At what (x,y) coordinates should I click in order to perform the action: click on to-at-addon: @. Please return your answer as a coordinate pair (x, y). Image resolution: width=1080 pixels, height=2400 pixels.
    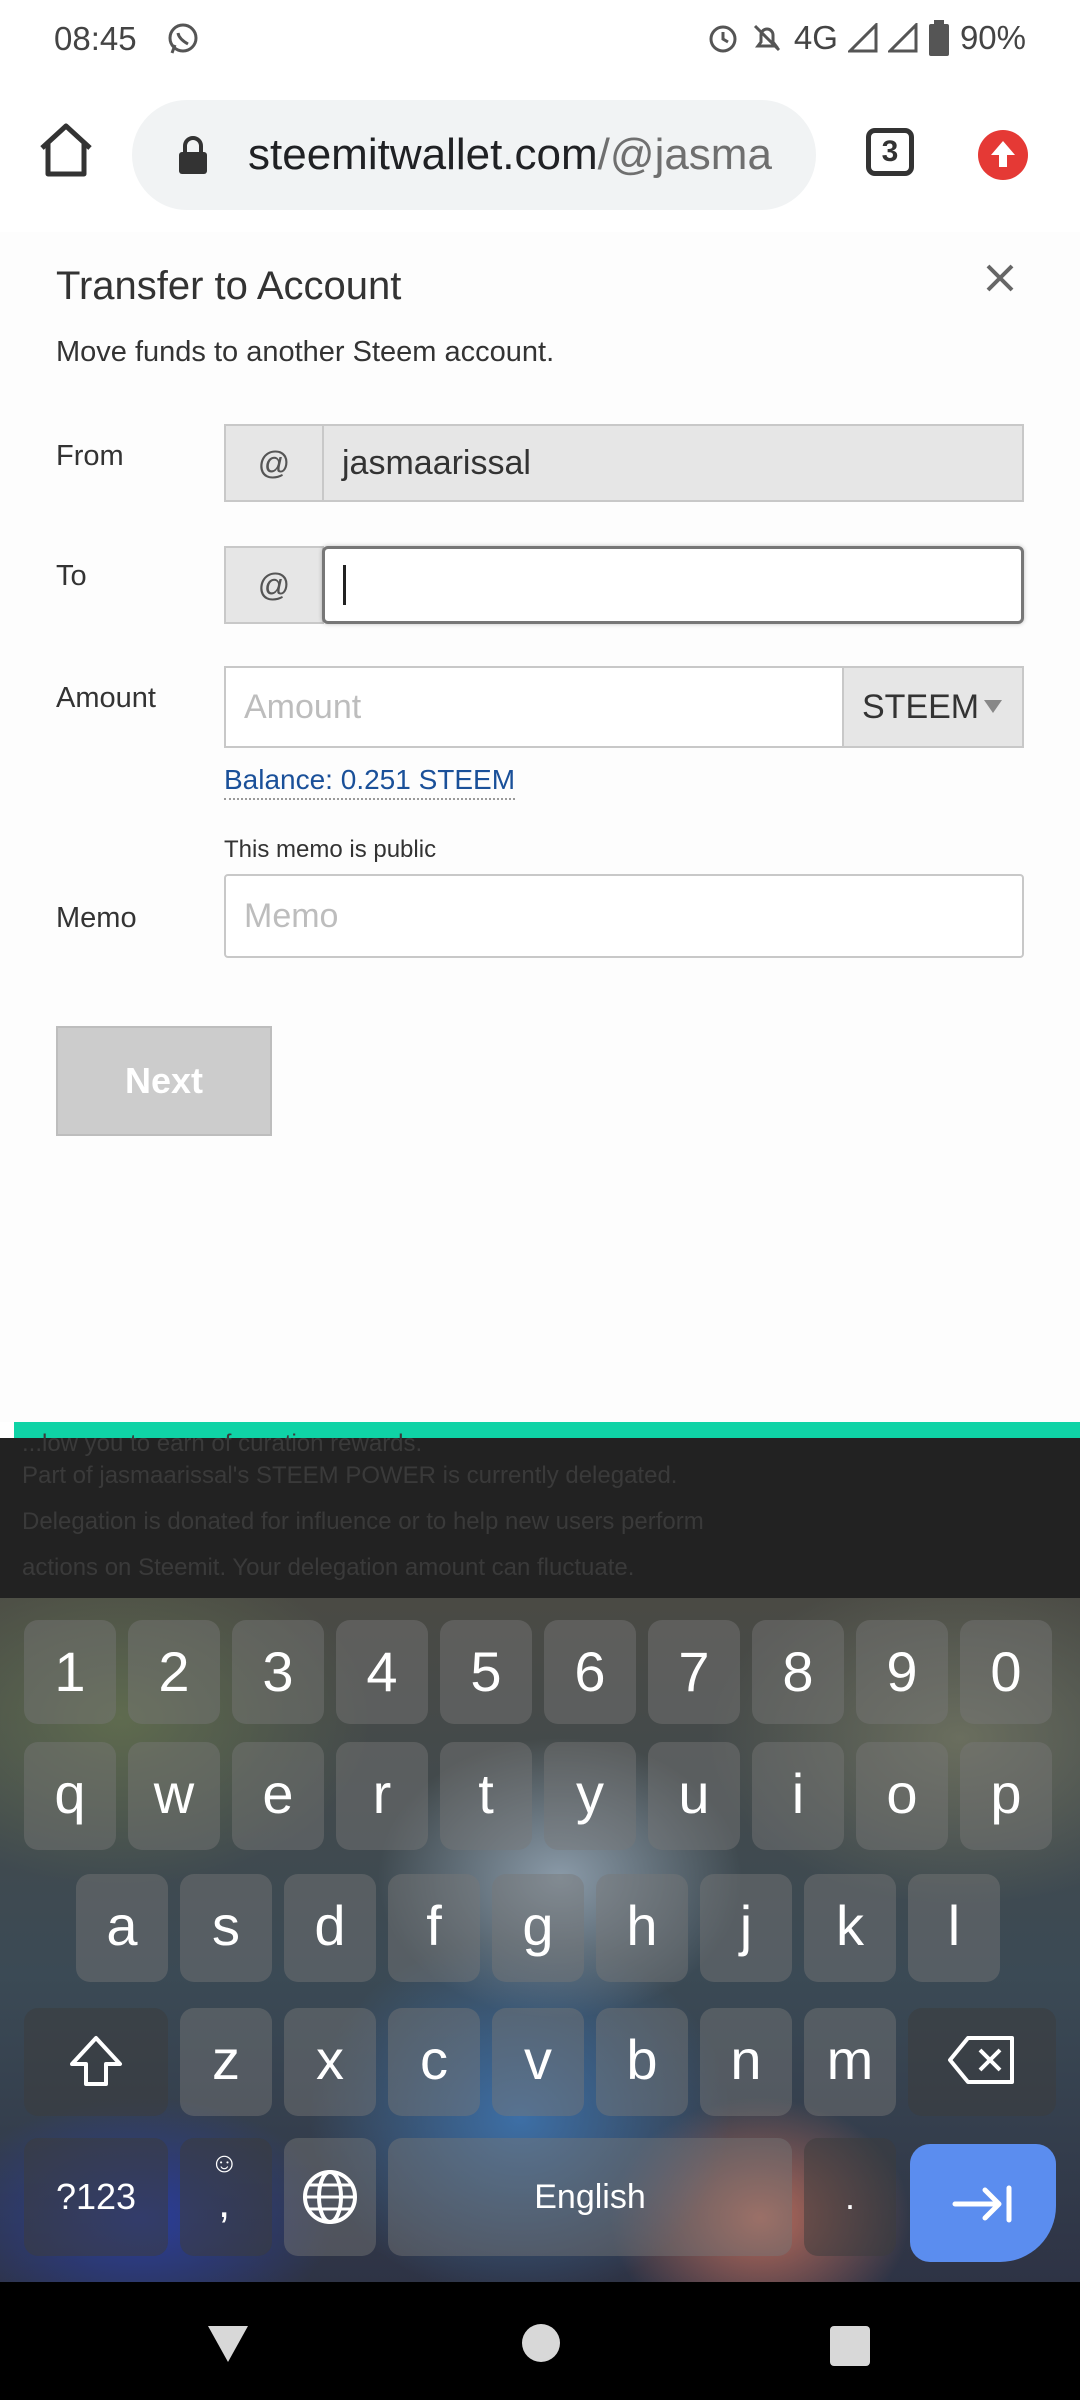
    Looking at the image, I should click on (274, 585).